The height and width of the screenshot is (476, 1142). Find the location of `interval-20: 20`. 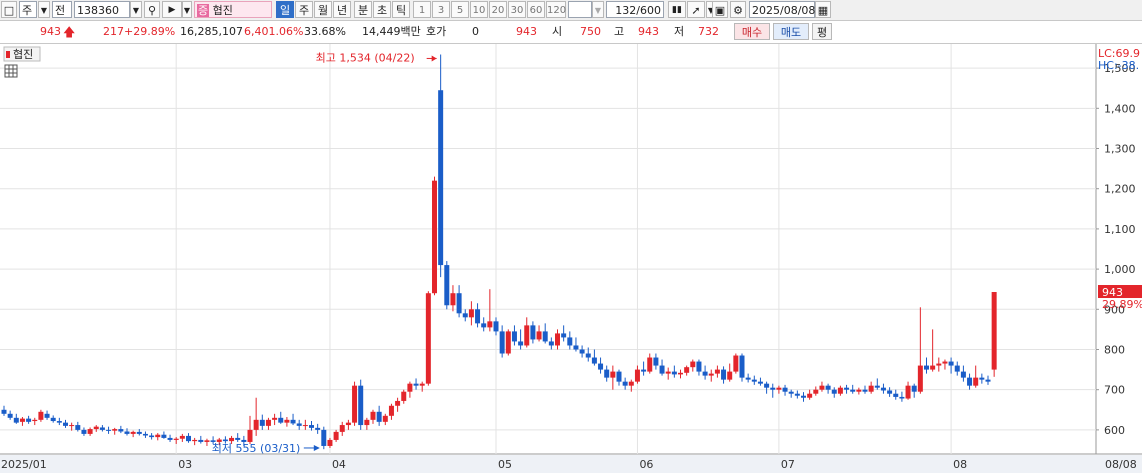

interval-20: 20 is located at coordinates (498, 9).